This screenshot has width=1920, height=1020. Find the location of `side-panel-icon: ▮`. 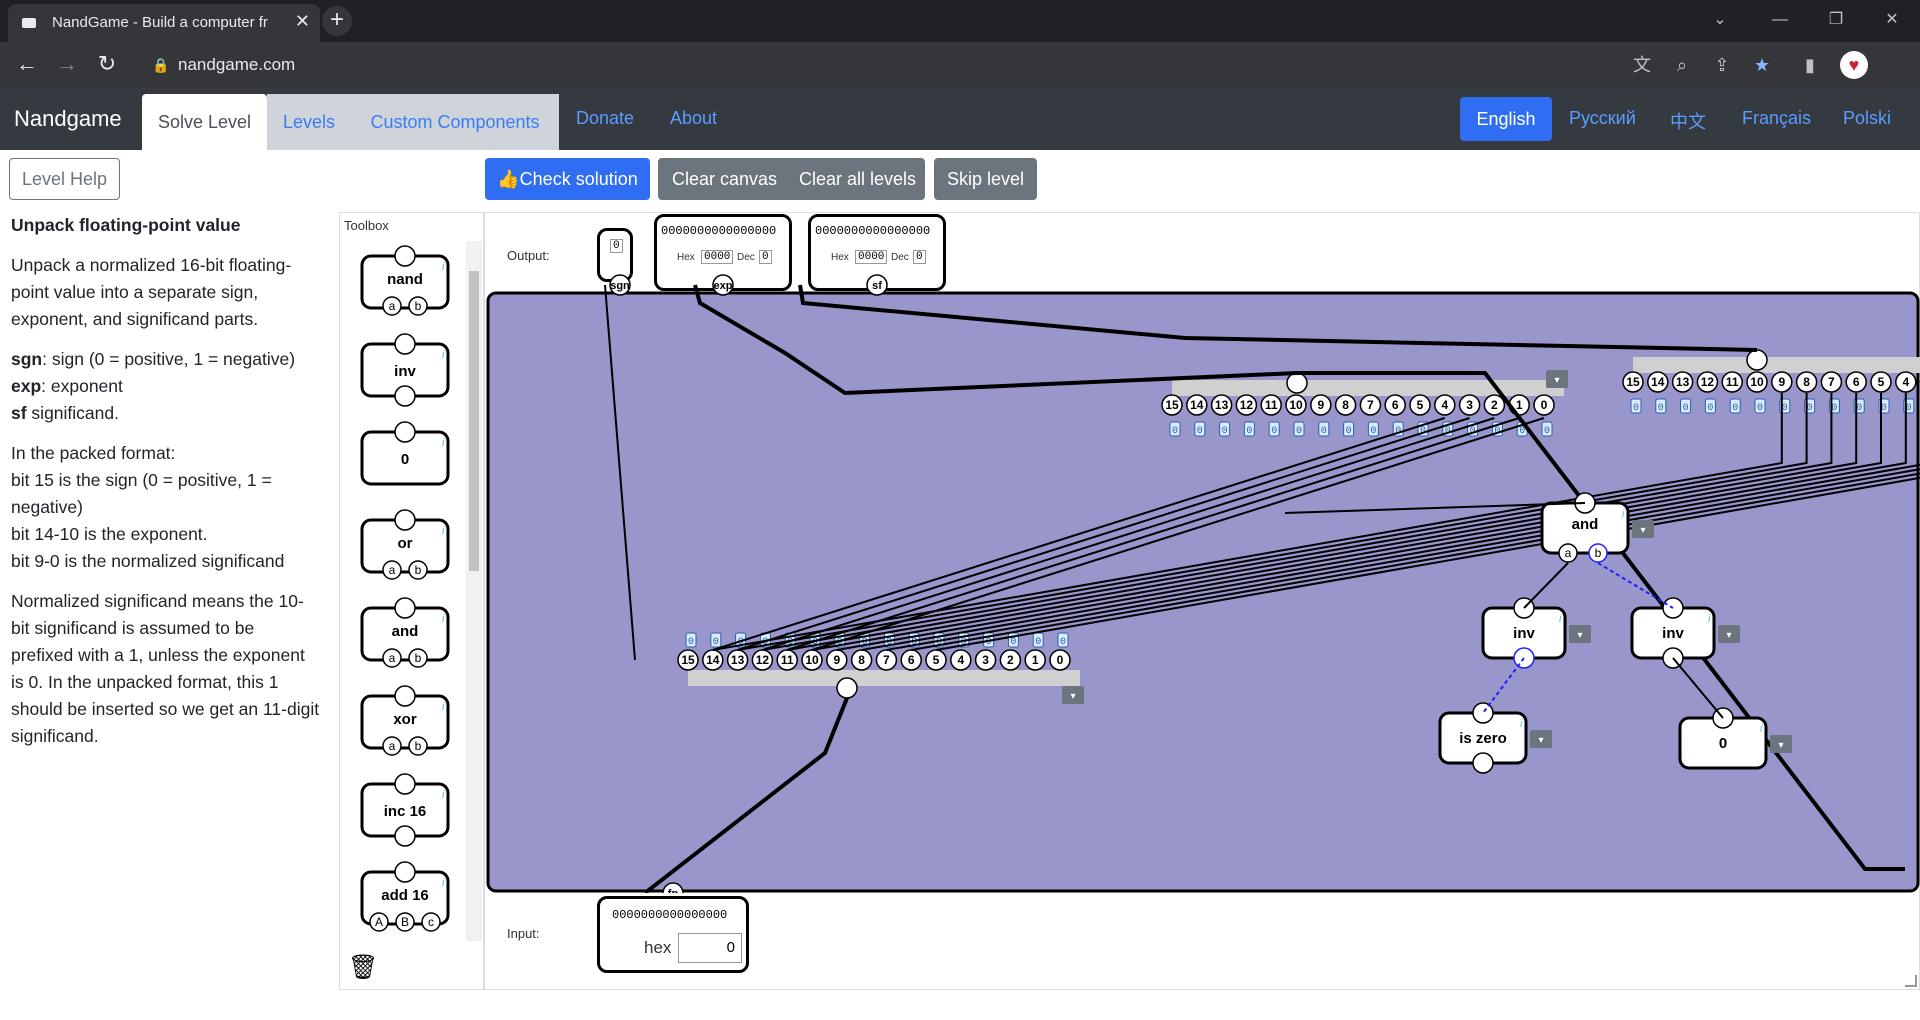

side-panel-icon: ▮ is located at coordinates (1810, 66).